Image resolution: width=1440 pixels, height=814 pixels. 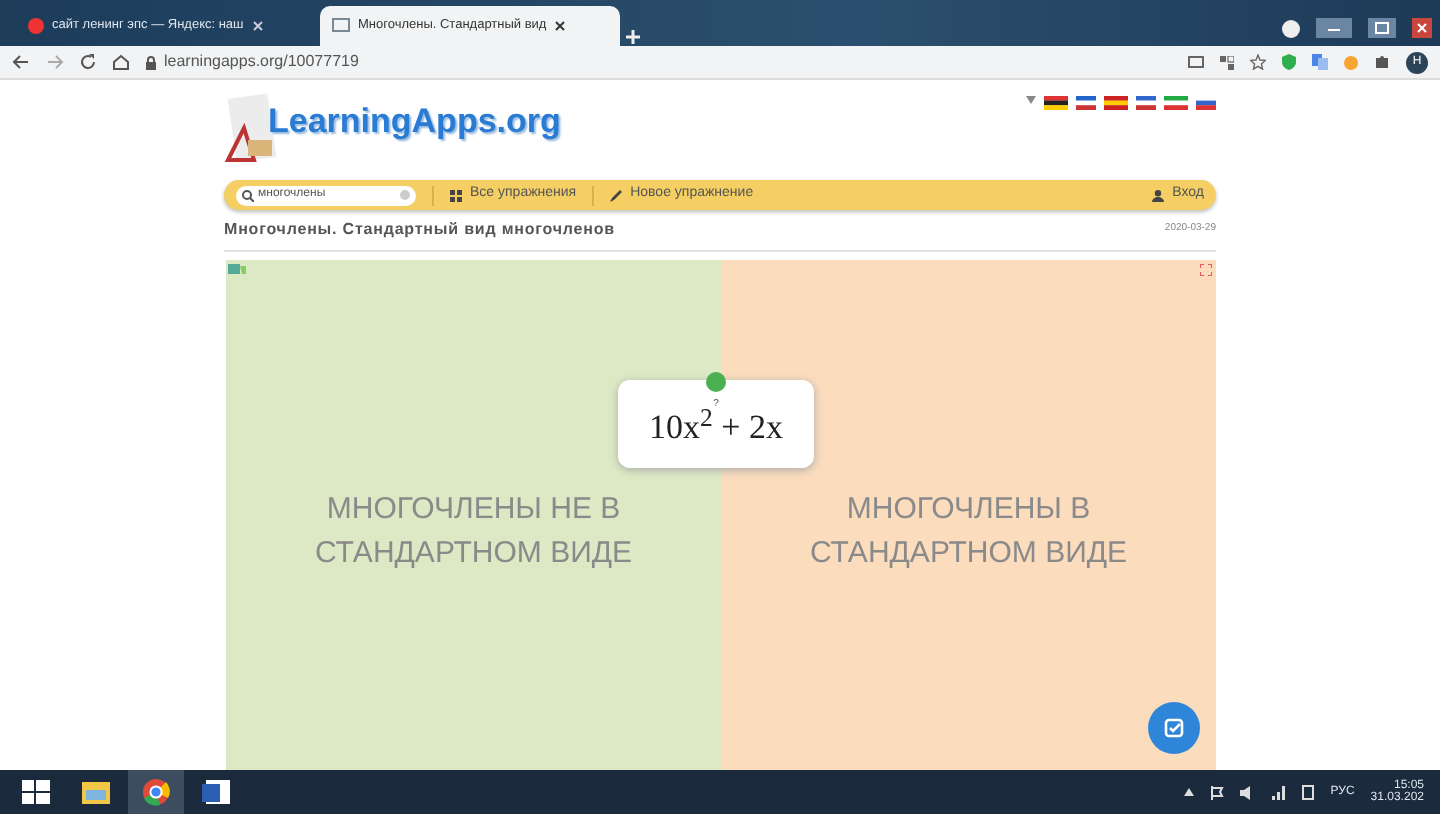 I want to click on address-bar: learningapps.org/10077719, so click(x=586, y=62).